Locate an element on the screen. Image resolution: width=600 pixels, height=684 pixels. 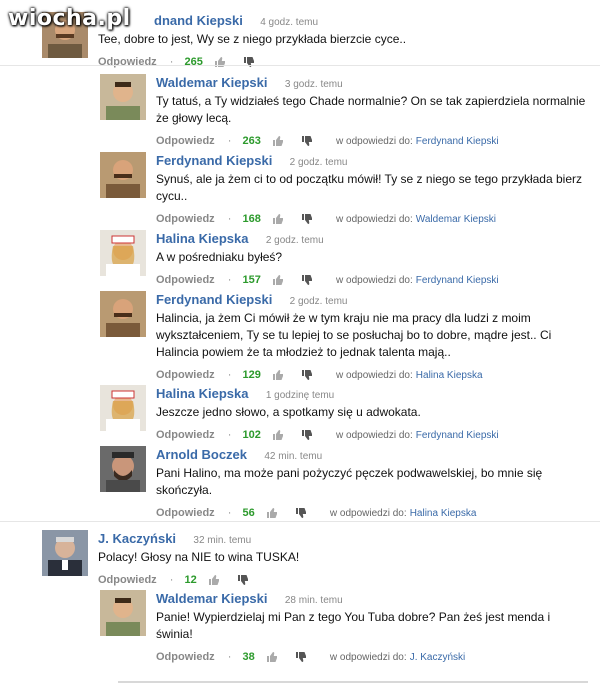
author-name: Arnold Boczek is located at coordinates (201, 454).